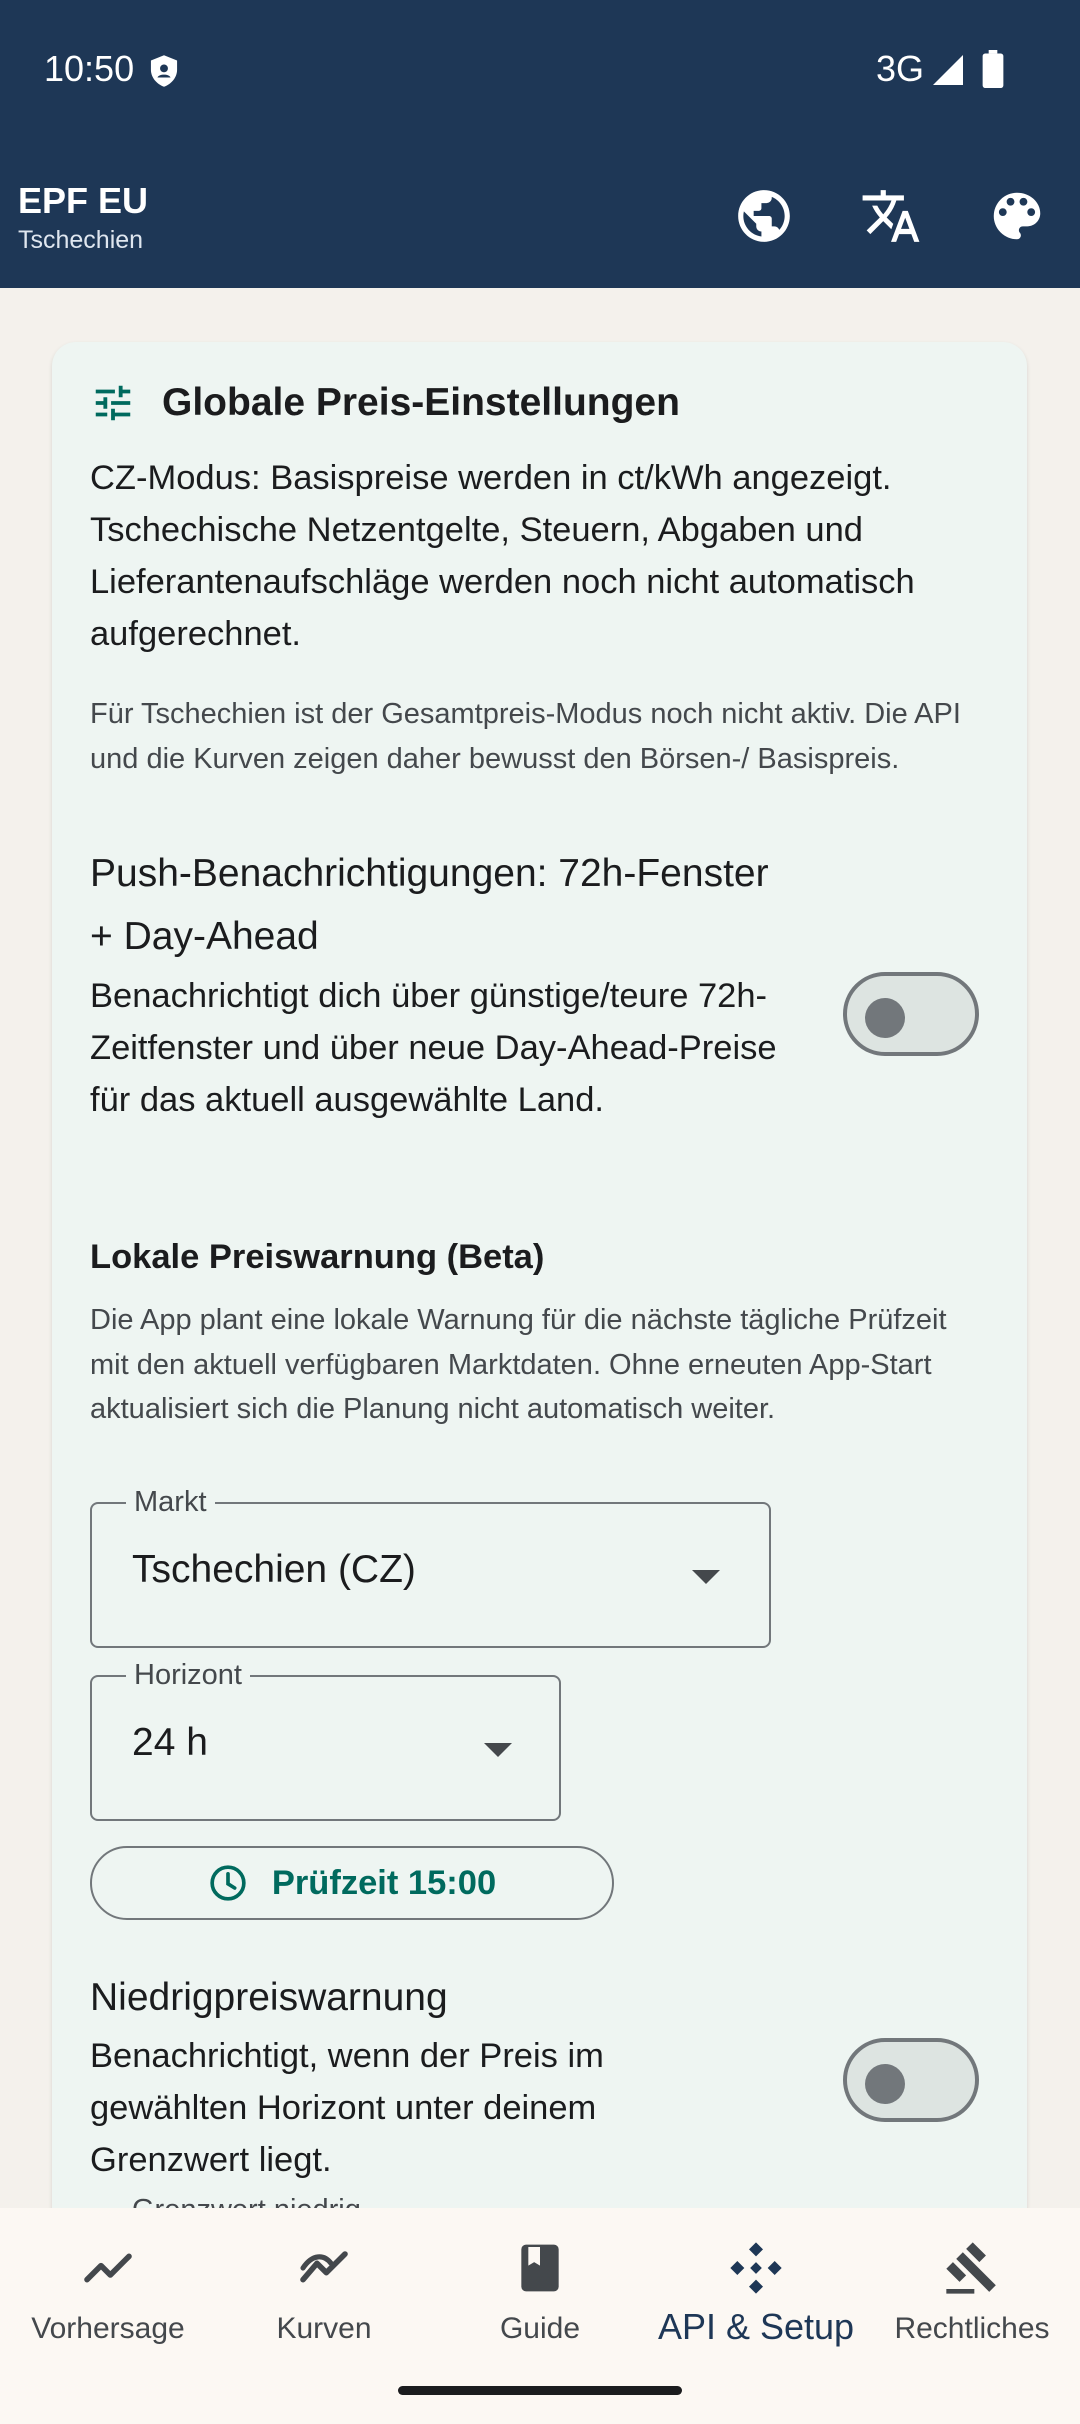  I want to click on battery-icon, so click(993, 69).